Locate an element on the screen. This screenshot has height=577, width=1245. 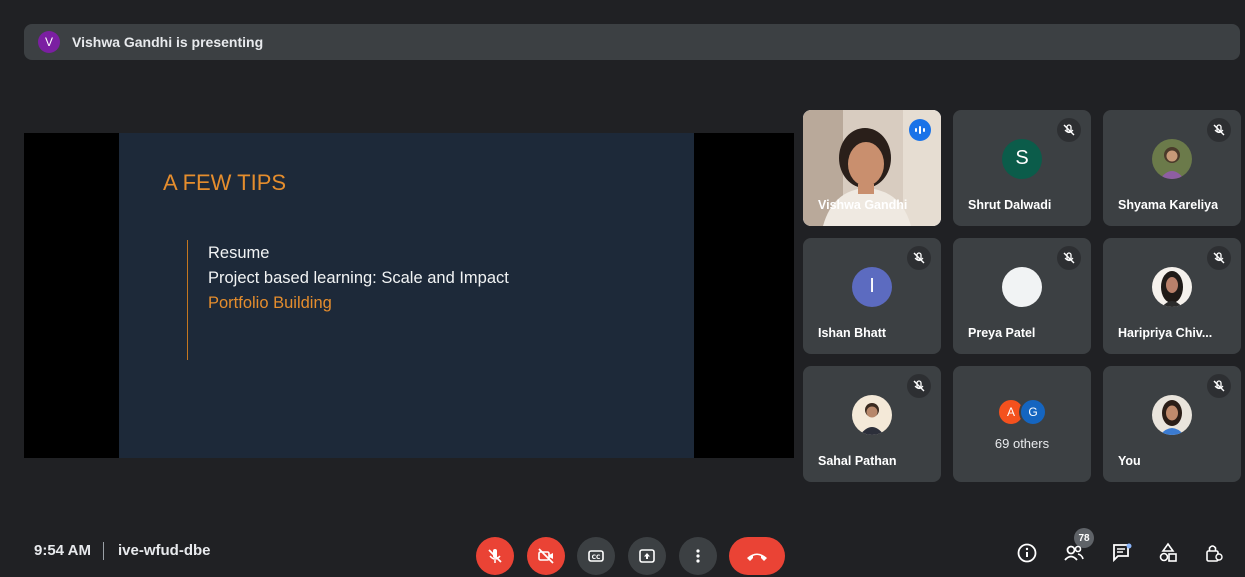
people-button is located at coordinates (1074, 553).